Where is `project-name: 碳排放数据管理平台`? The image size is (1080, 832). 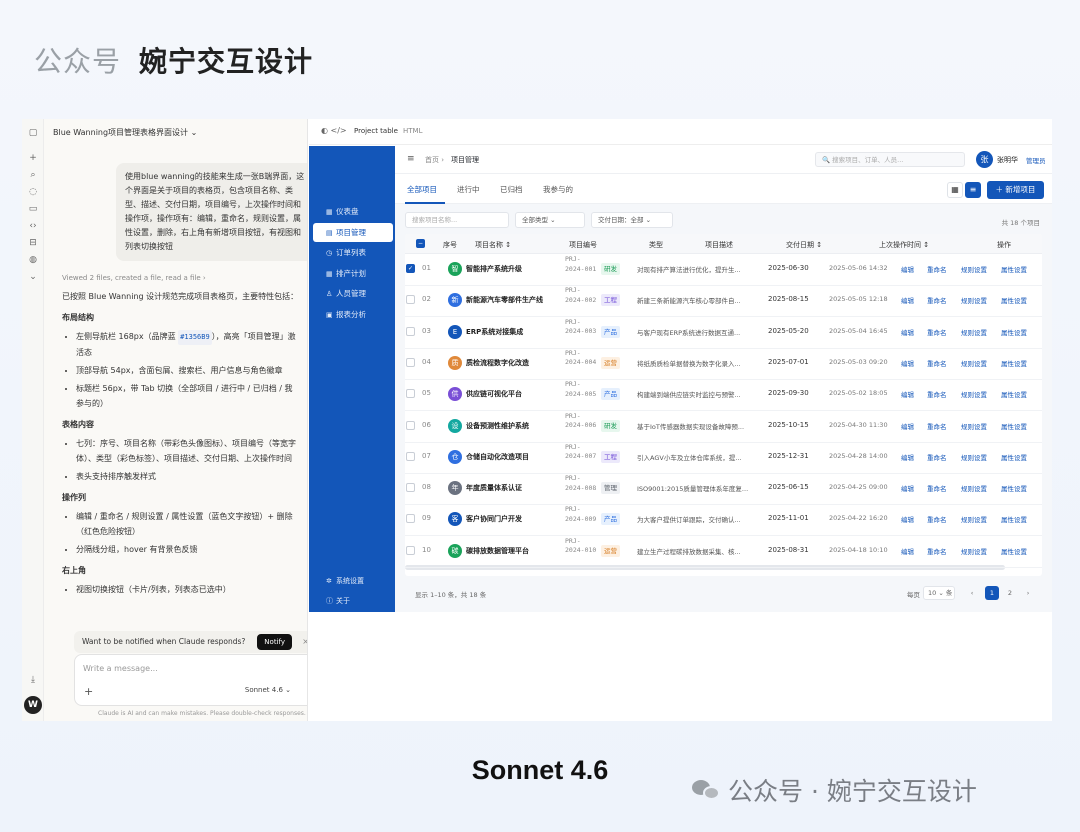
project-name: 碳排放数据管理平台 is located at coordinates (497, 551).